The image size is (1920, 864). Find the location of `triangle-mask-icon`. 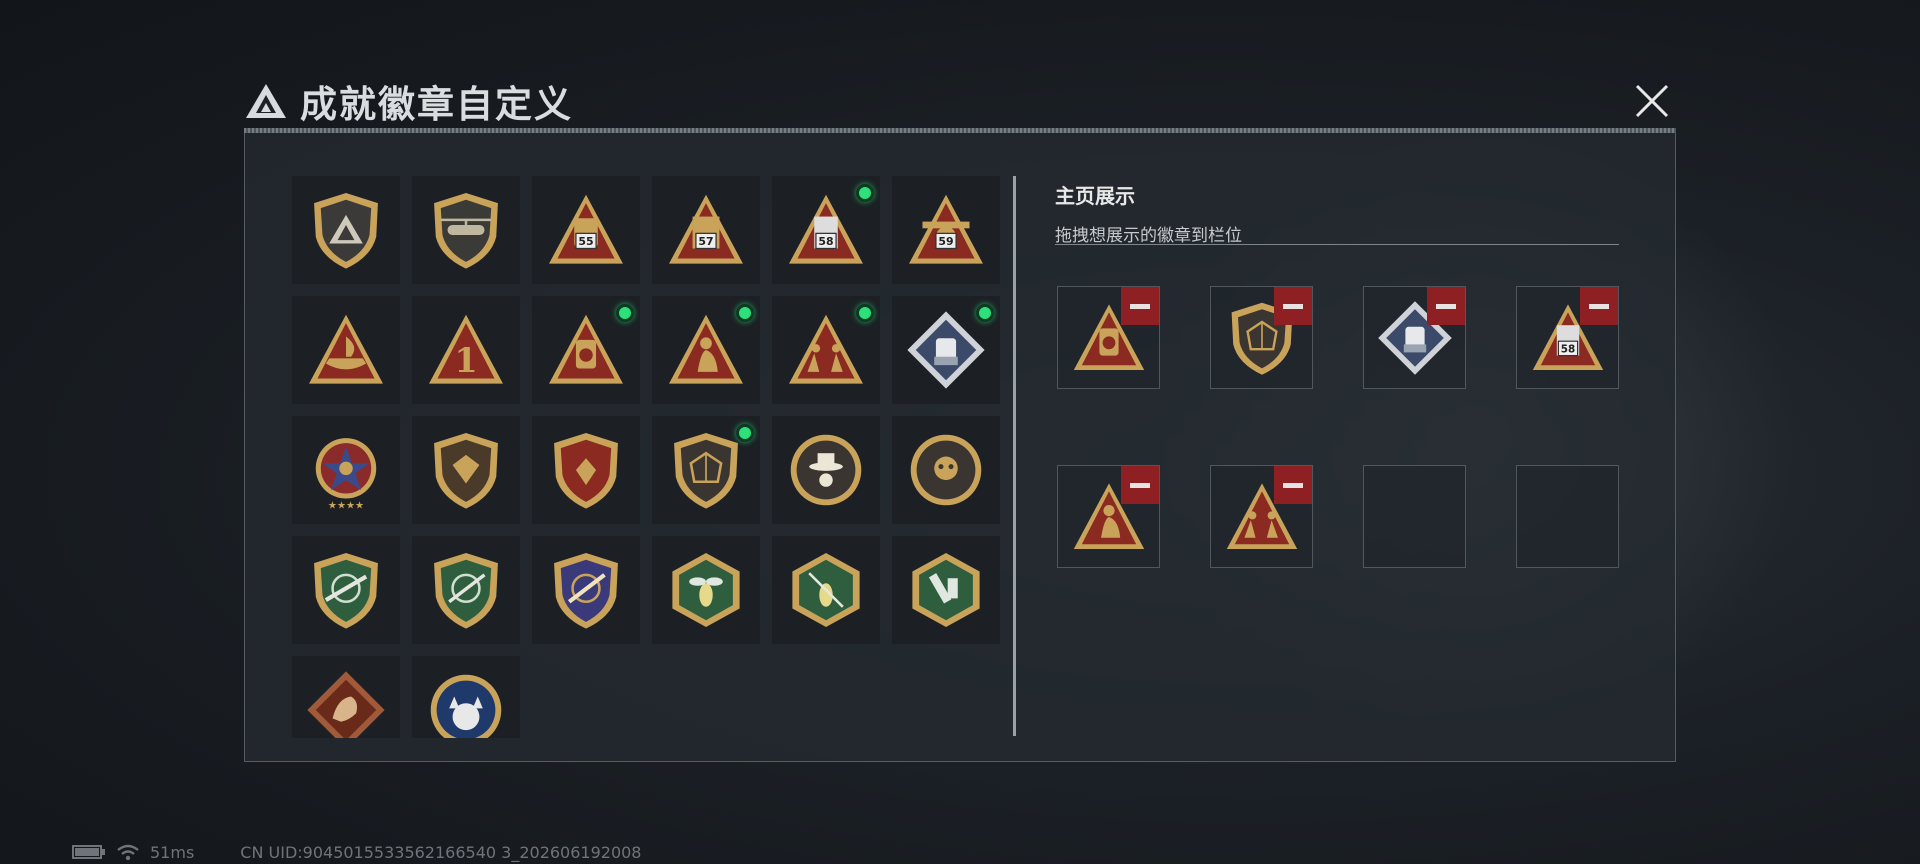

triangle-mask-icon is located at coordinates (586, 349).